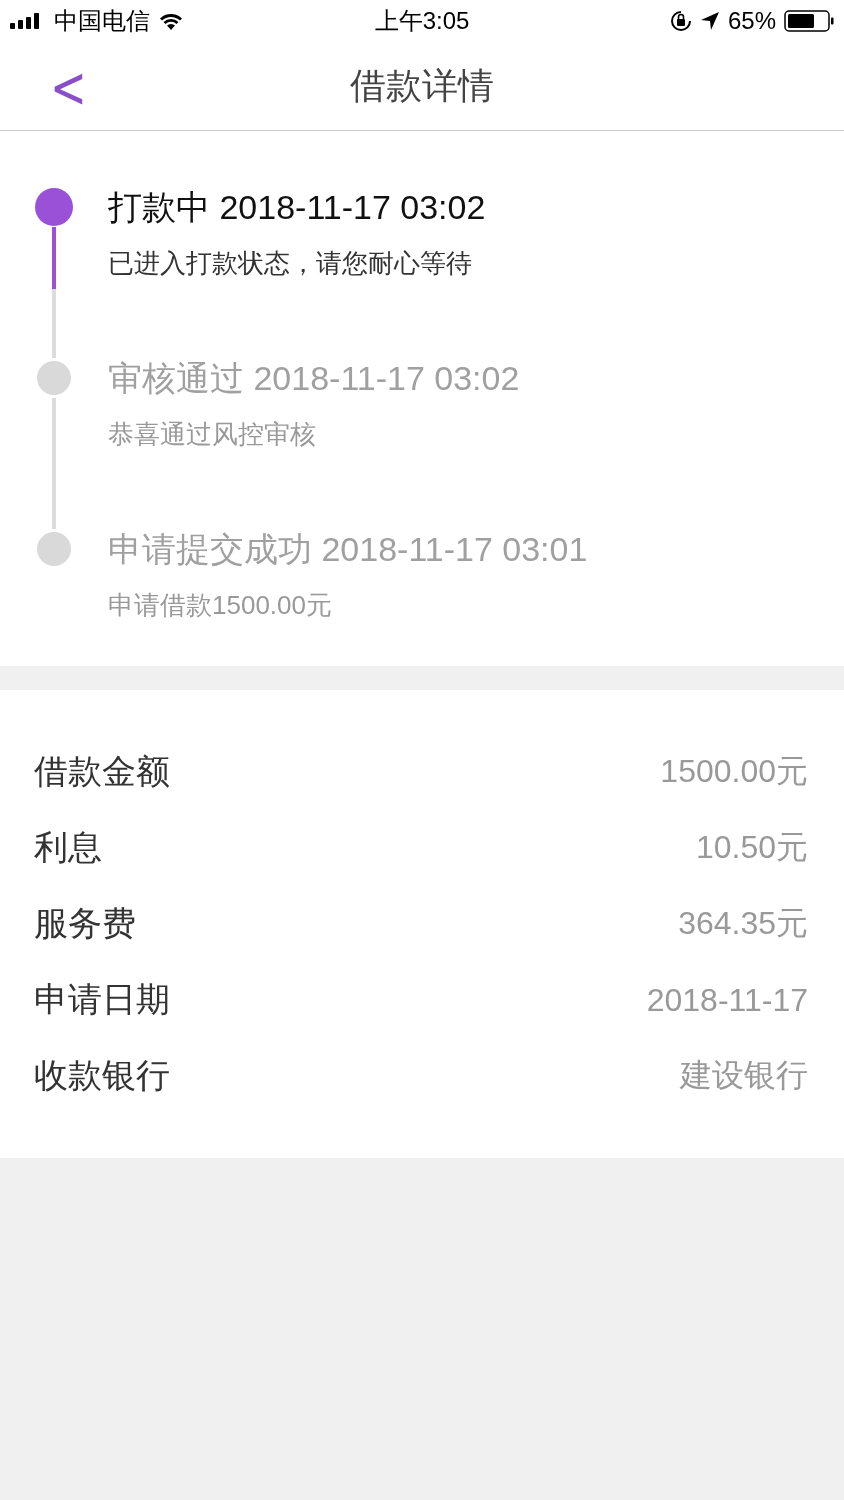 This screenshot has width=844, height=1500. What do you see at coordinates (734, 771) in the screenshot?
I see `detail-value: 1500.00元` at bounding box center [734, 771].